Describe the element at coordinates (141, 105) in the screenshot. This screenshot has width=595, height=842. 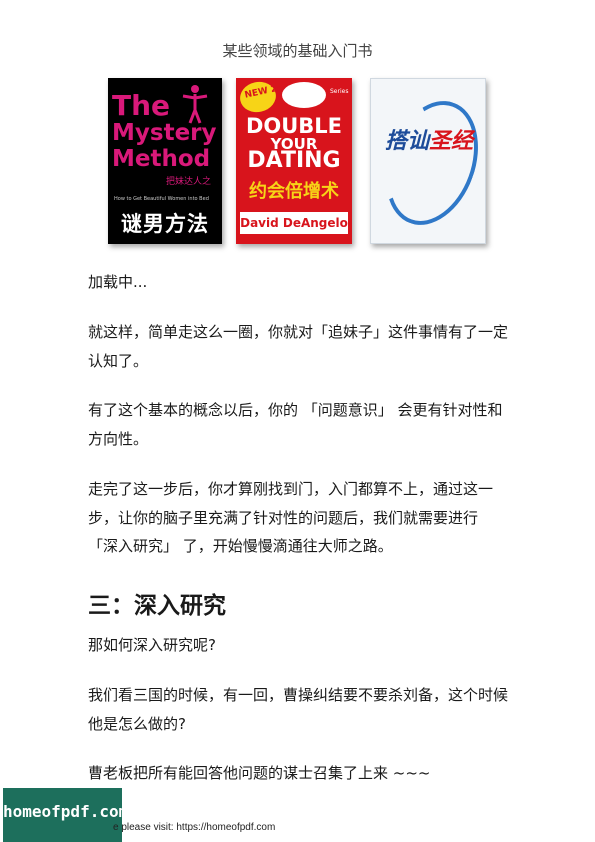
I see `book1-title-line1: The` at that location.